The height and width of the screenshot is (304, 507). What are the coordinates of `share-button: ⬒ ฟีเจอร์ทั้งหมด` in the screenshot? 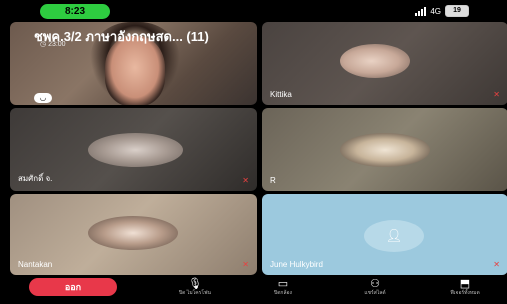 It's located at (465, 287).